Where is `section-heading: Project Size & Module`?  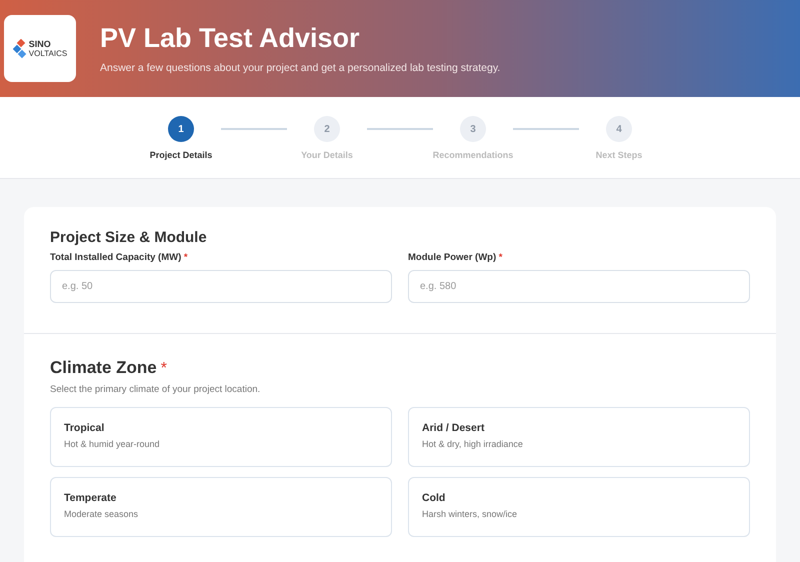 section-heading: Project Size & Module is located at coordinates (129, 237).